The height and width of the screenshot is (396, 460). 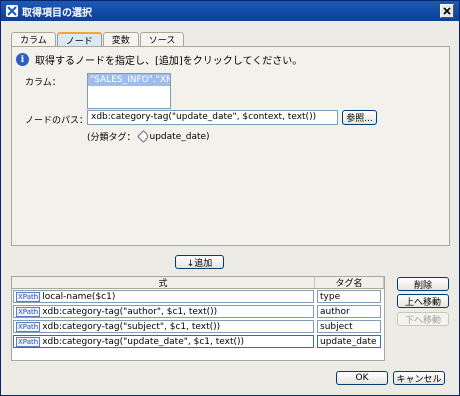 What do you see at coordinates (57, 121) in the screenshot?
I see `path-label: ノードのパス：` at bounding box center [57, 121].